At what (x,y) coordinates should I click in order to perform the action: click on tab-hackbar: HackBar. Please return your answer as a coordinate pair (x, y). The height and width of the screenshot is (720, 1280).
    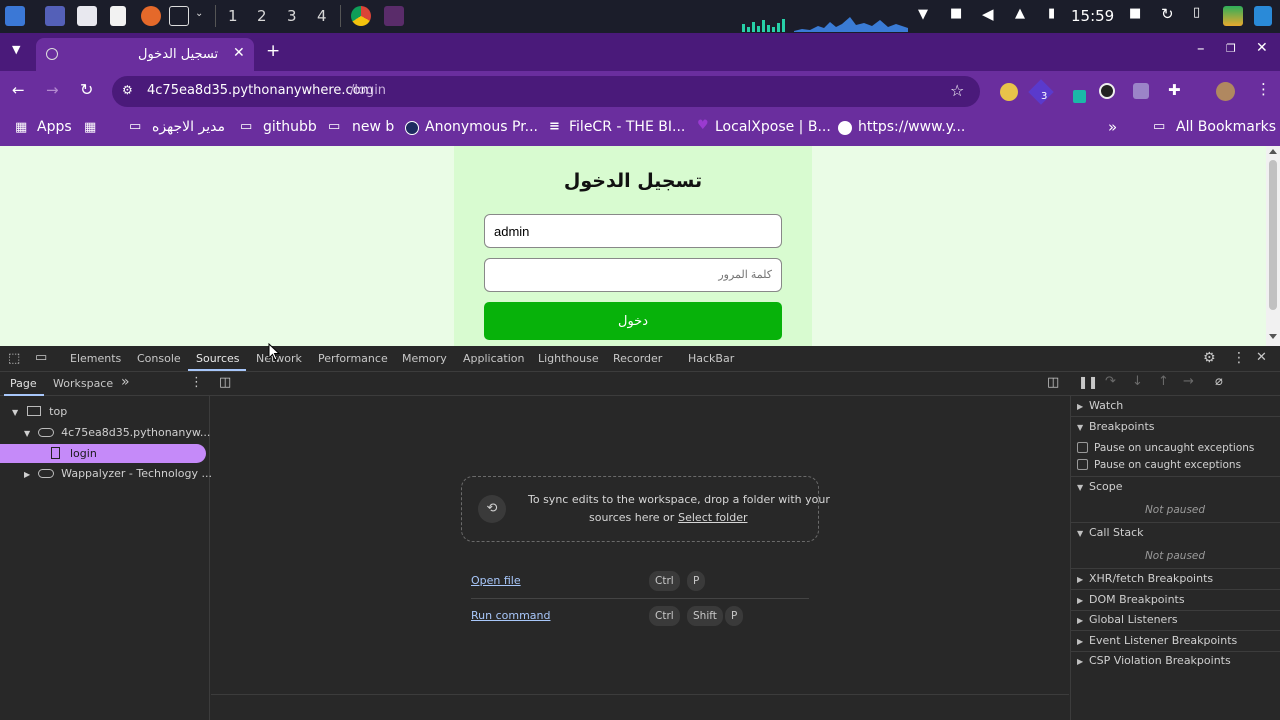
    Looking at the image, I should click on (711, 358).